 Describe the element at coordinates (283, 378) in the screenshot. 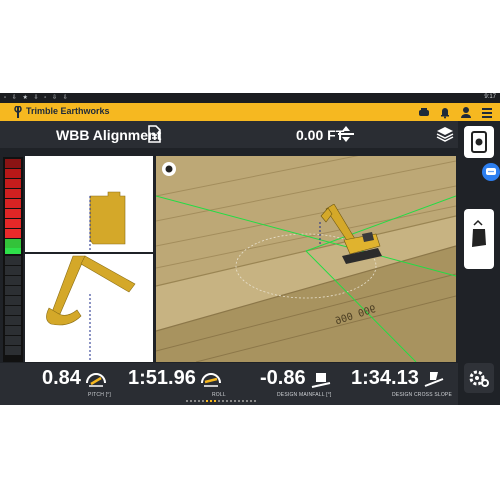

I see `mainfall-value: -0.86` at that location.